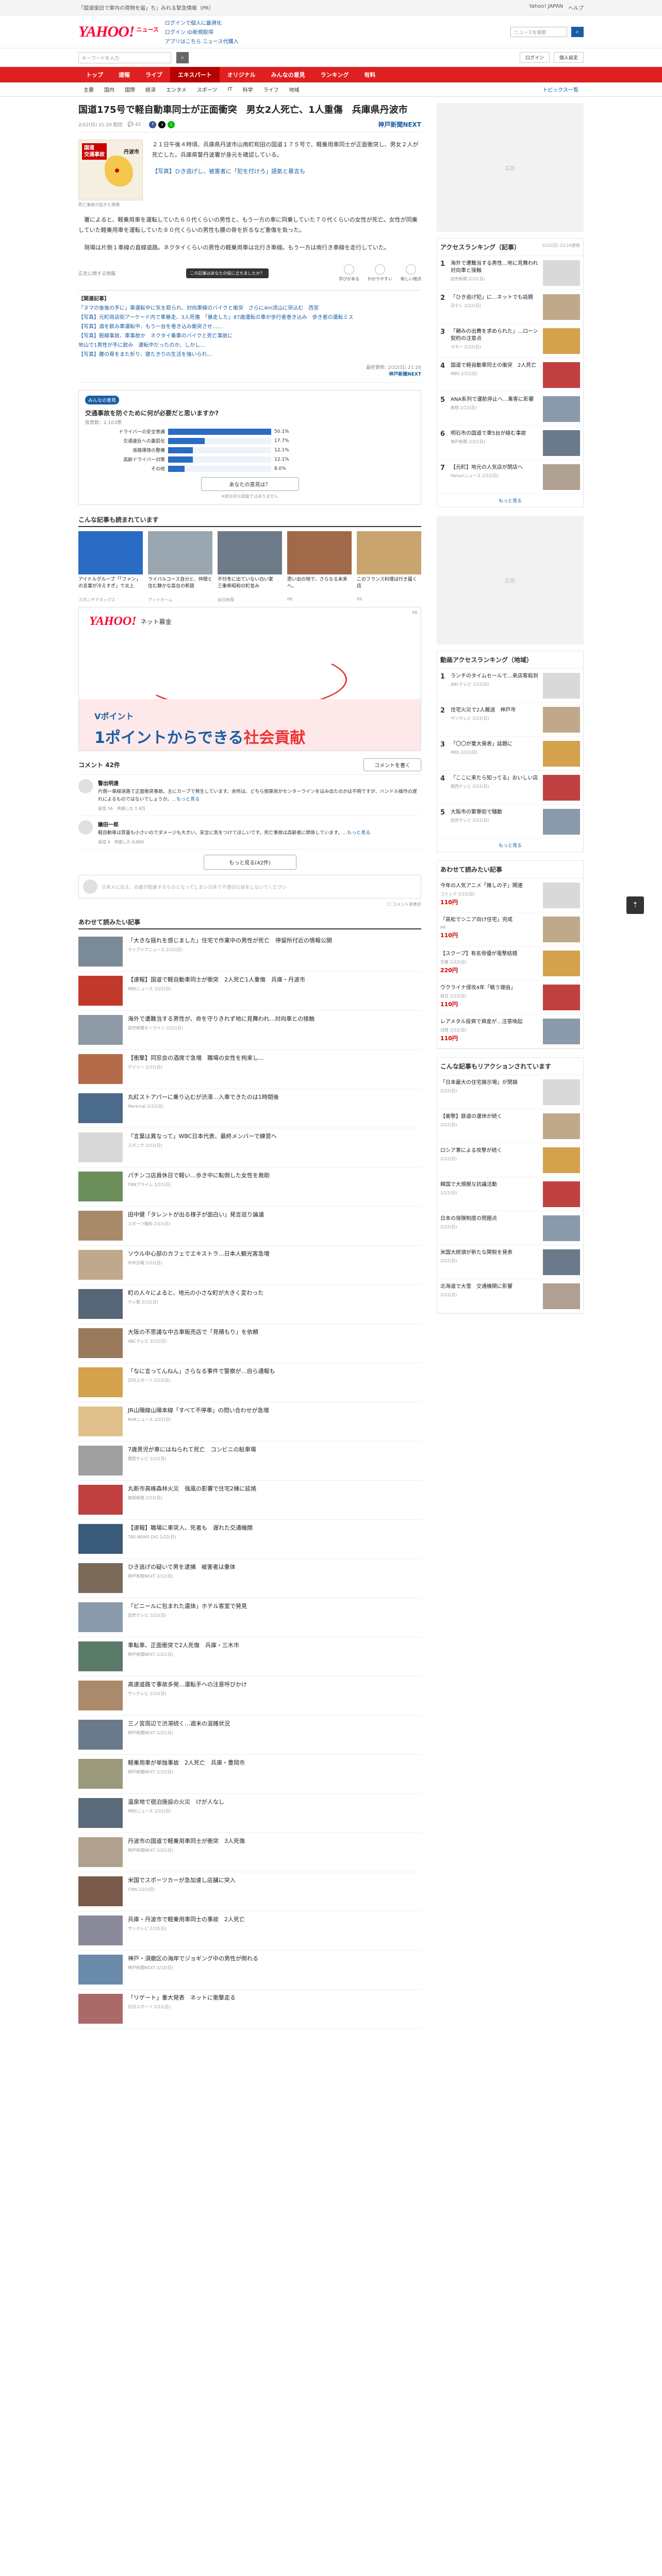  Describe the element at coordinates (248, 89) in the screenshot. I see `subnav-science: 科学` at that location.